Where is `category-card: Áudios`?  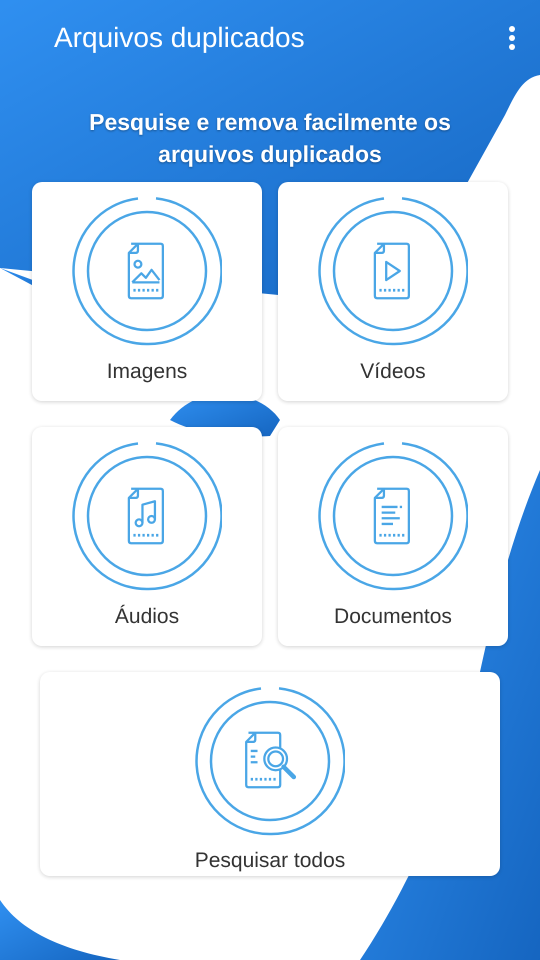 category-card: Áudios is located at coordinates (147, 536).